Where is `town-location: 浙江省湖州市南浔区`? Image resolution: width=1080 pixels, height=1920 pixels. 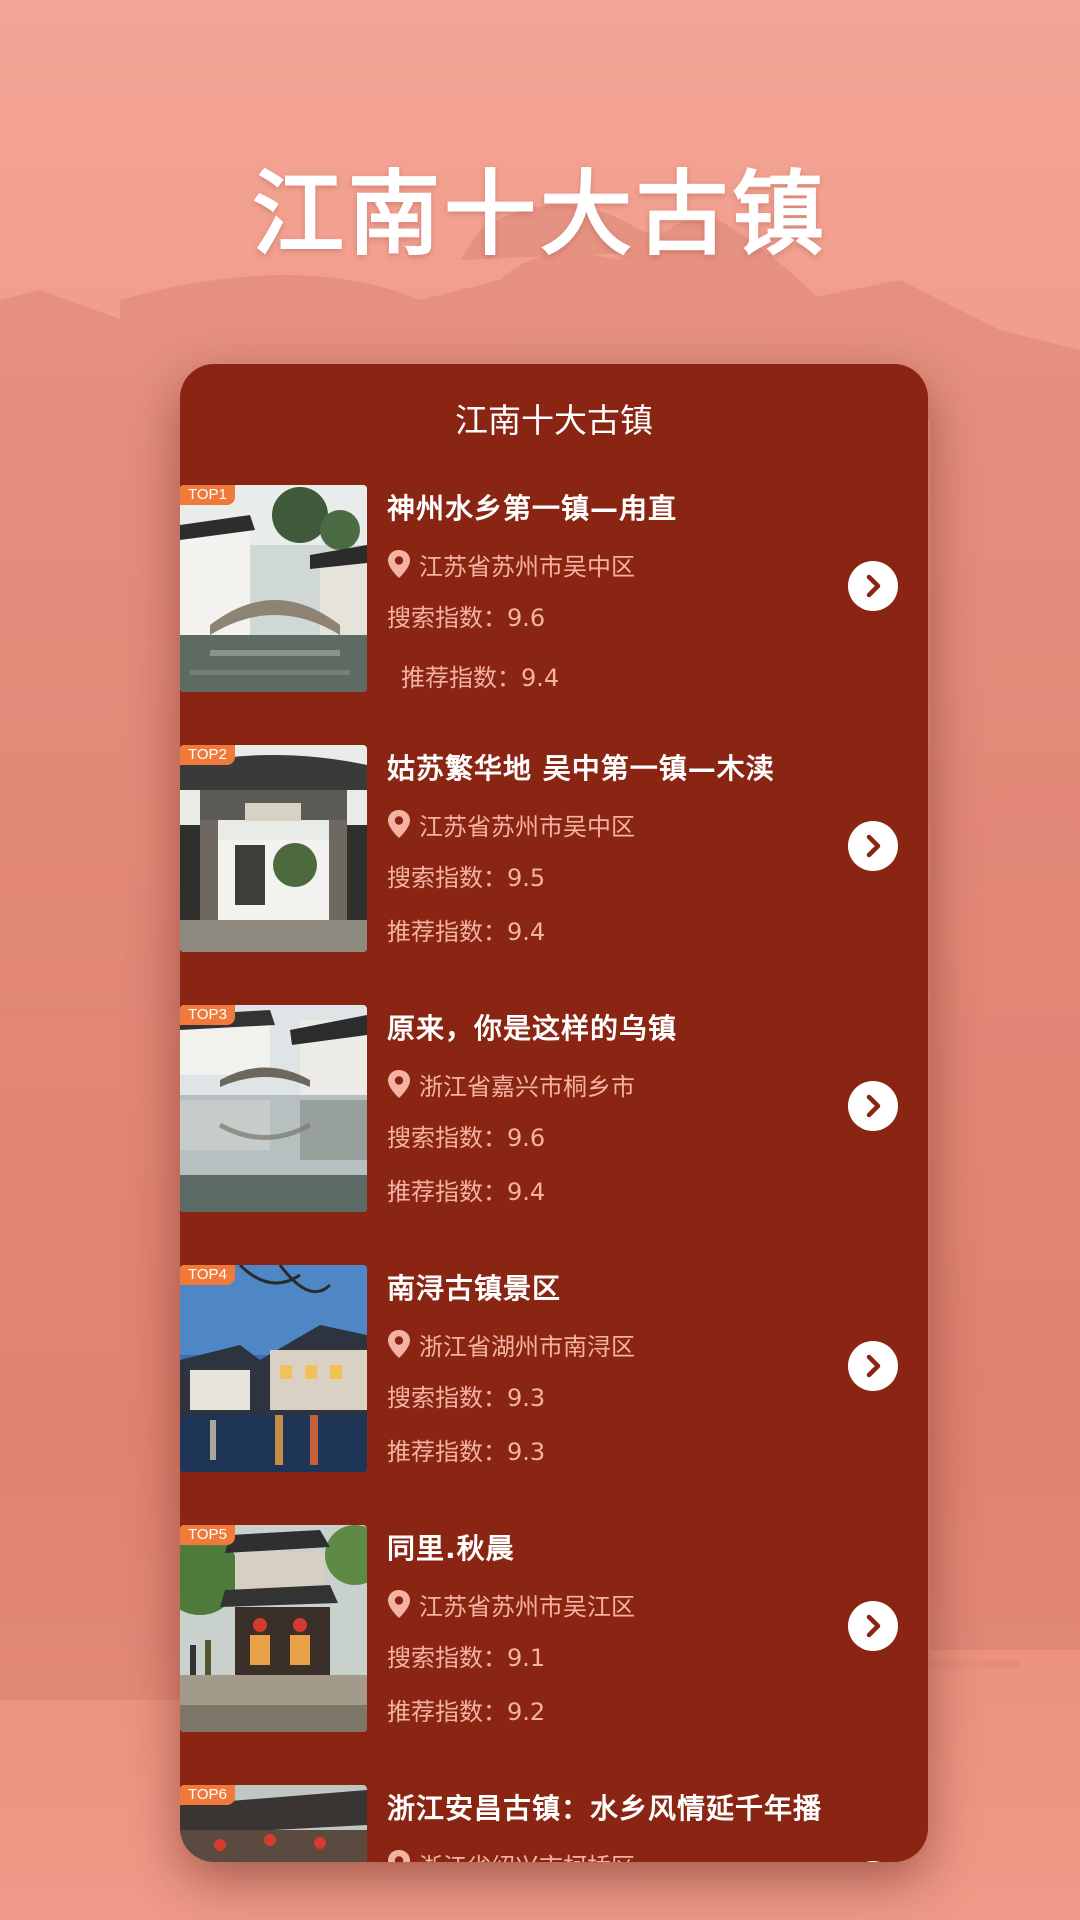 town-location: 浙江省湖州市南浔区 is located at coordinates (511, 1344).